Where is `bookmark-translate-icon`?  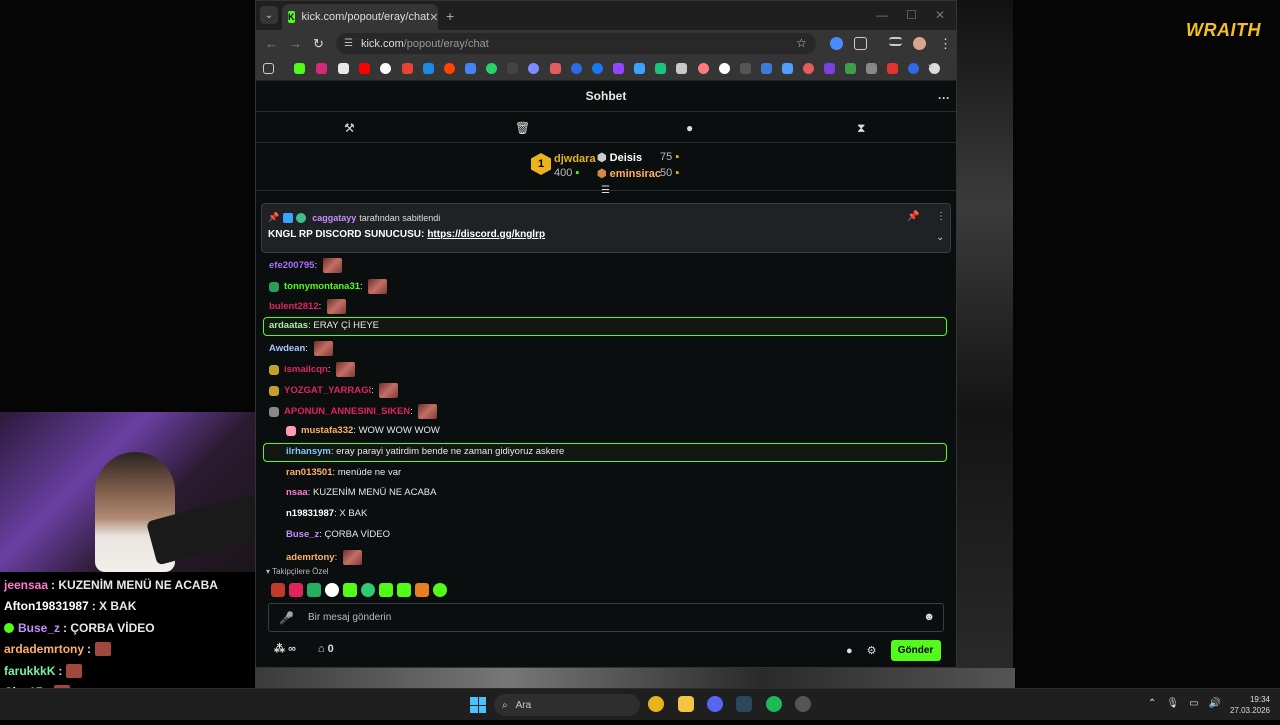
bookmark-translate-icon is located at coordinates (470, 68).